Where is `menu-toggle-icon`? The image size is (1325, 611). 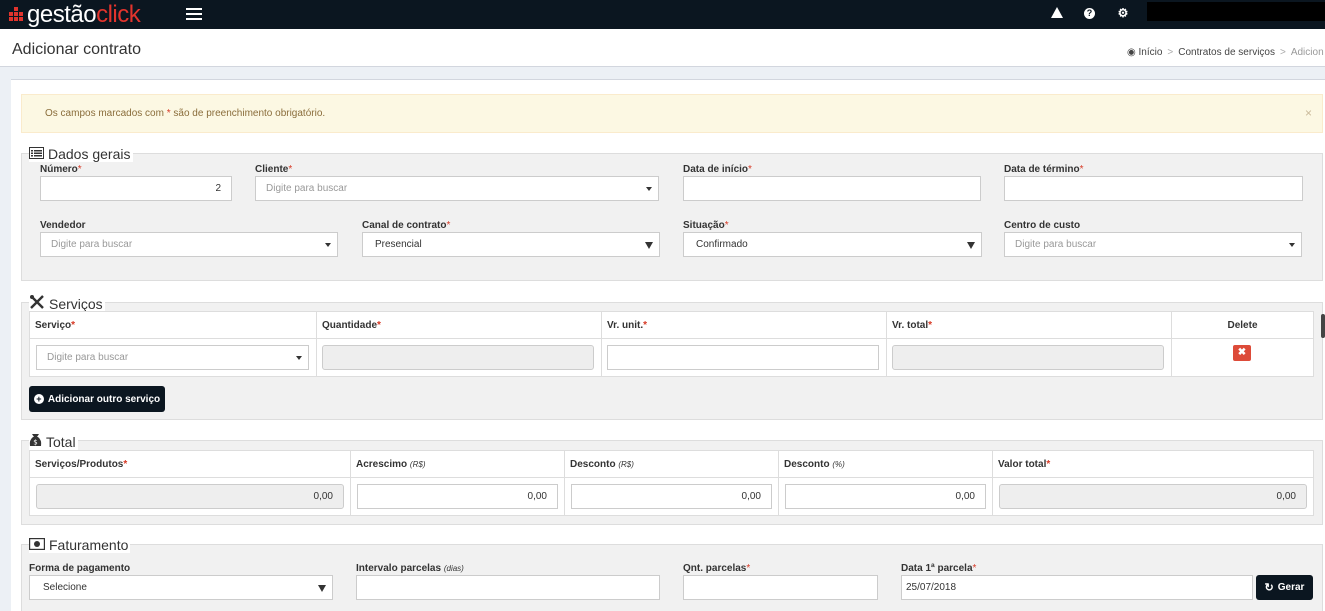
menu-toggle-icon is located at coordinates (194, 14).